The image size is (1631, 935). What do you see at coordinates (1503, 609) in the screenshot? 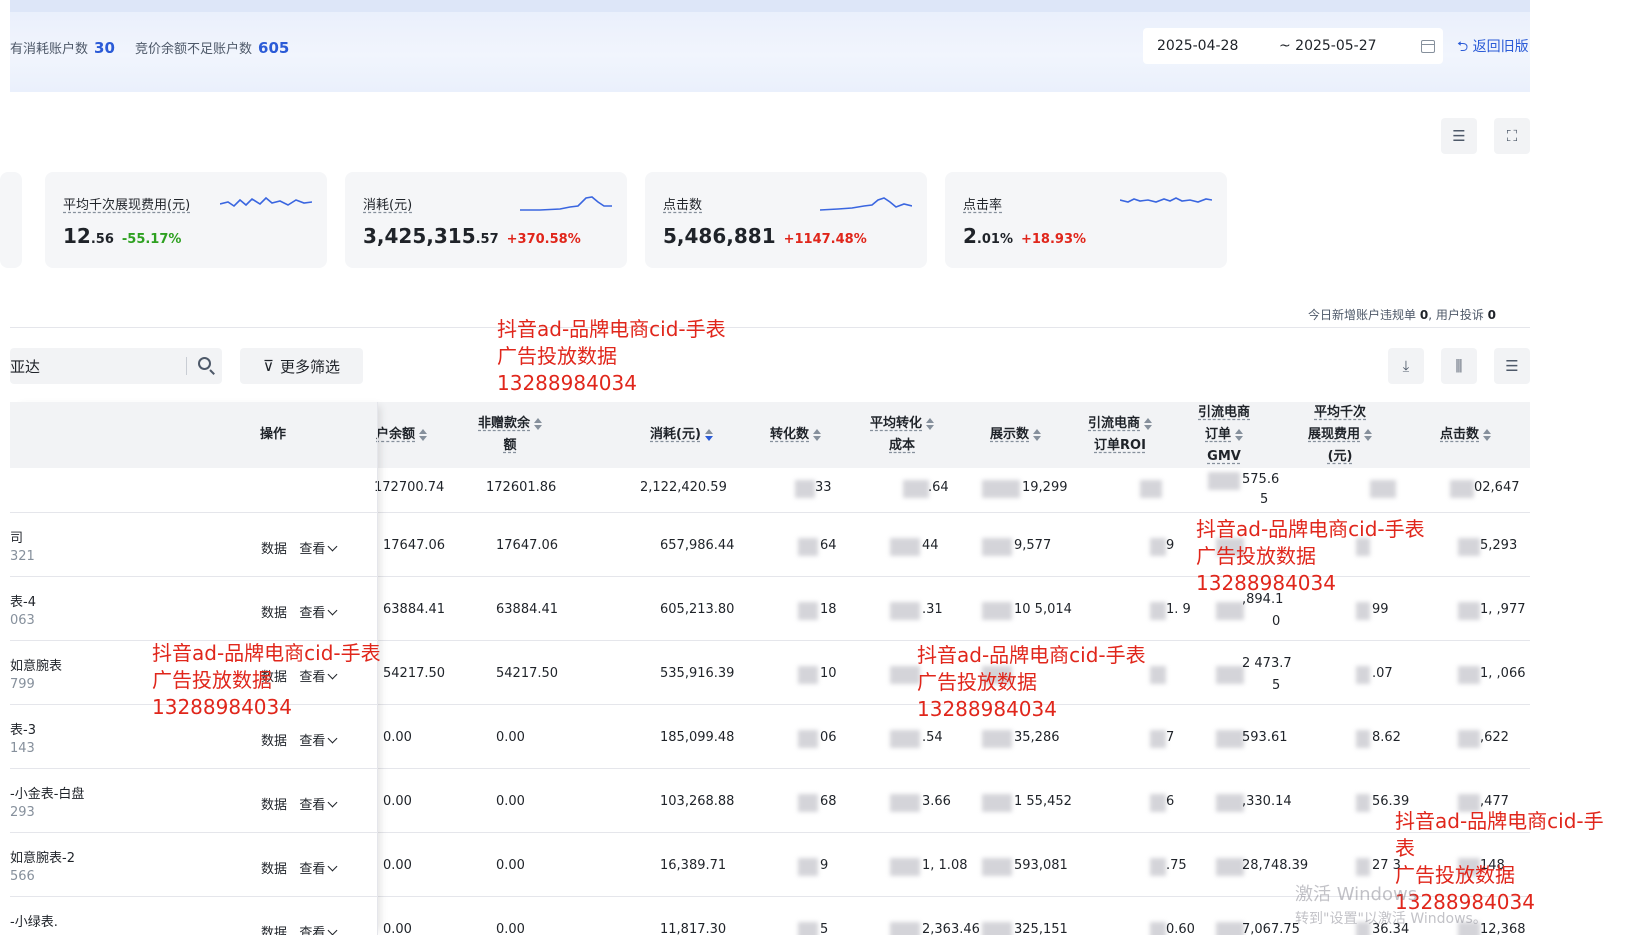
I see `cell-clicks: 1, ,977` at bounding box center [1503, 609].